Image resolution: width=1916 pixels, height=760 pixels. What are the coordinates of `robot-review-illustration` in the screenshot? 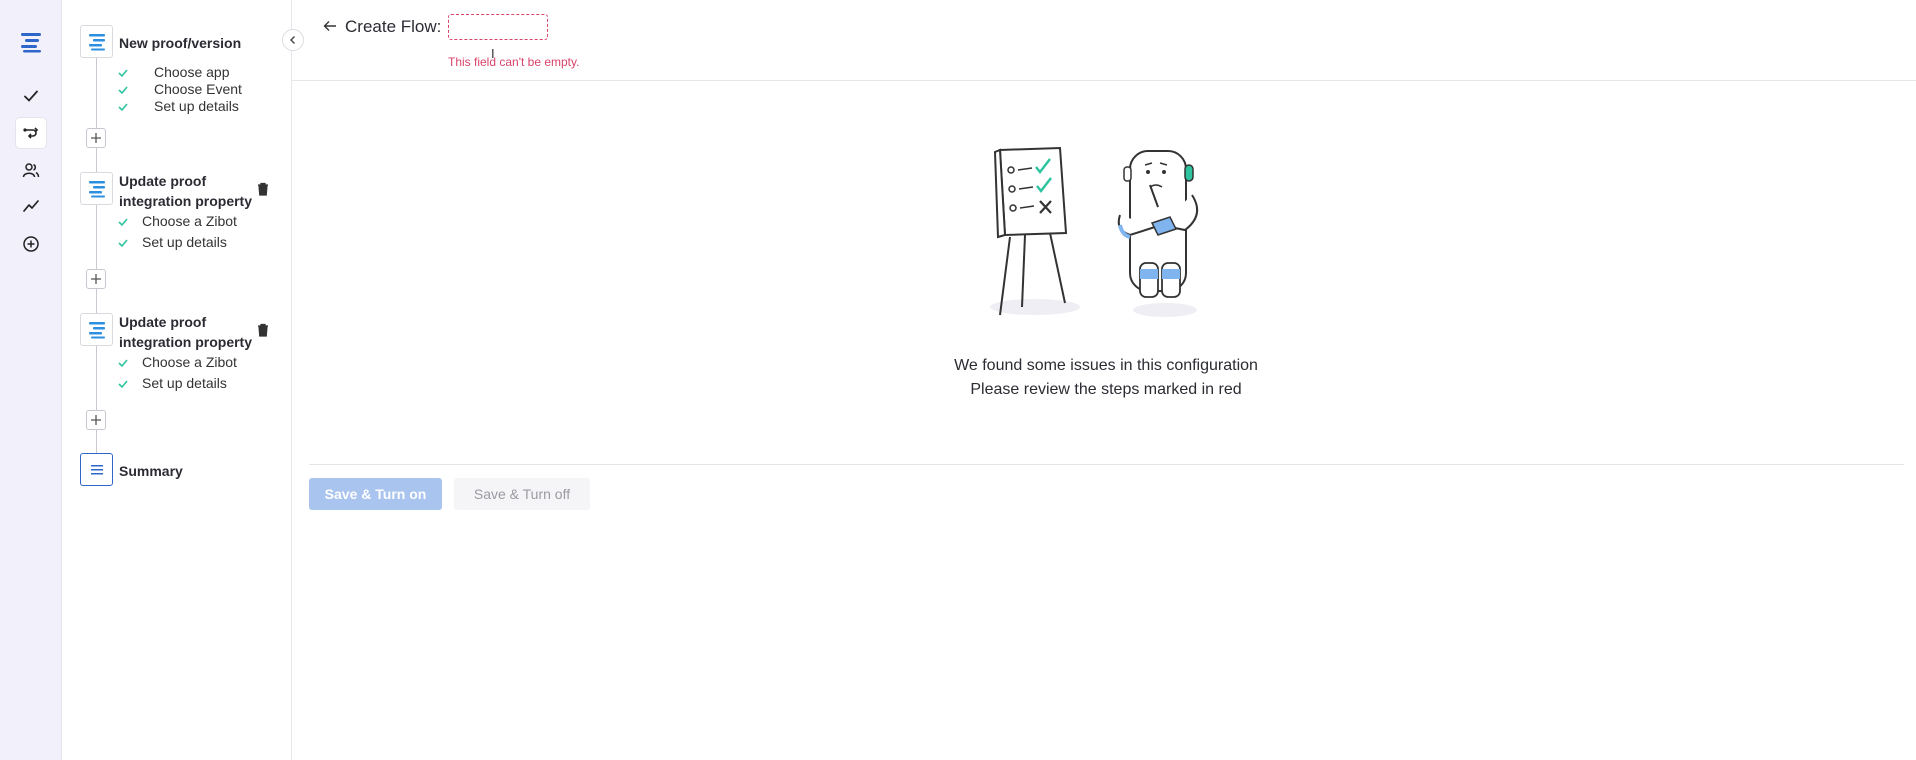 It's located at (1095, 235).